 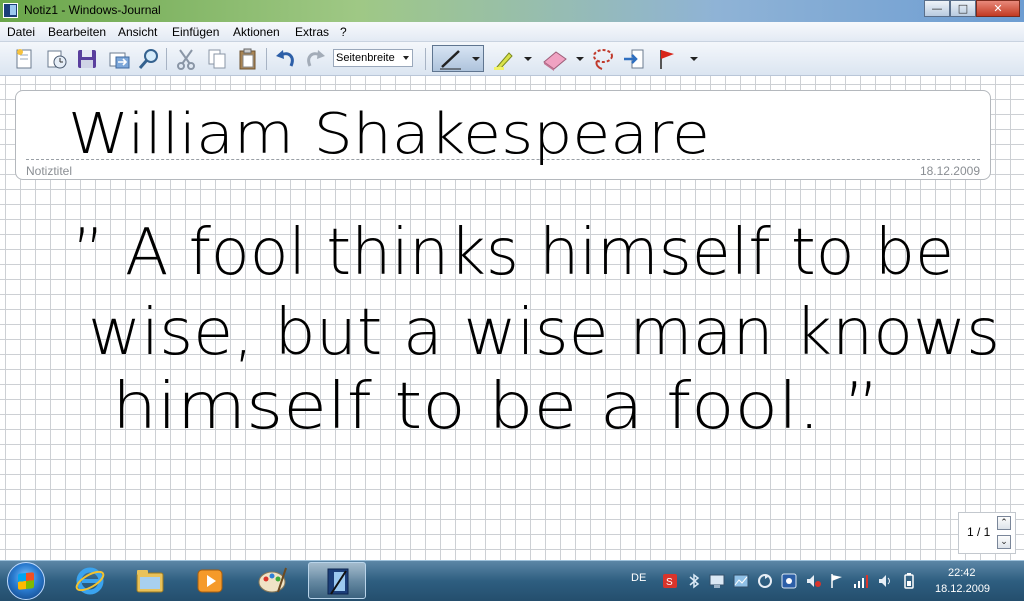 What do you see at coordinates (789, 581) in the screenshot?
I see `sync-icon` at bounding box center [789, 581].